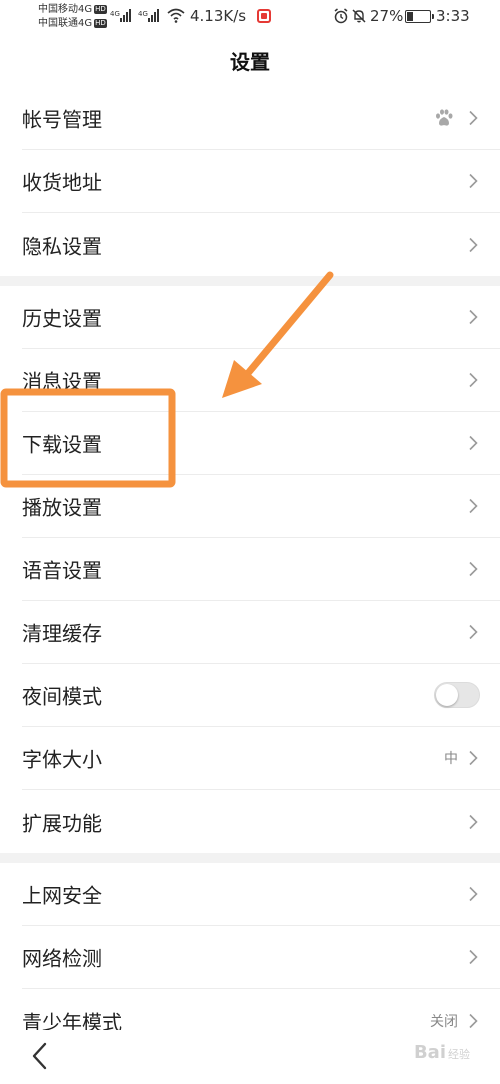  Describe the element at coordinates (62, 246) in the screenshot. I see `settings-item-label: 隐私设置` at that location.